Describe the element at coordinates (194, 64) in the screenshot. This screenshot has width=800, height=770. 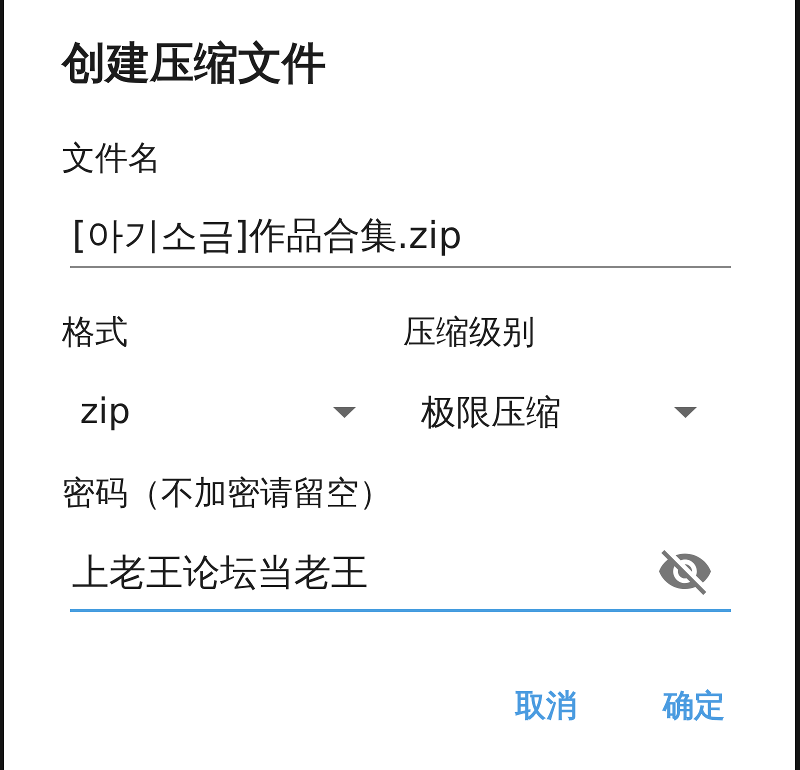
I see `dialog-title: 创建压缩文件` at that location.